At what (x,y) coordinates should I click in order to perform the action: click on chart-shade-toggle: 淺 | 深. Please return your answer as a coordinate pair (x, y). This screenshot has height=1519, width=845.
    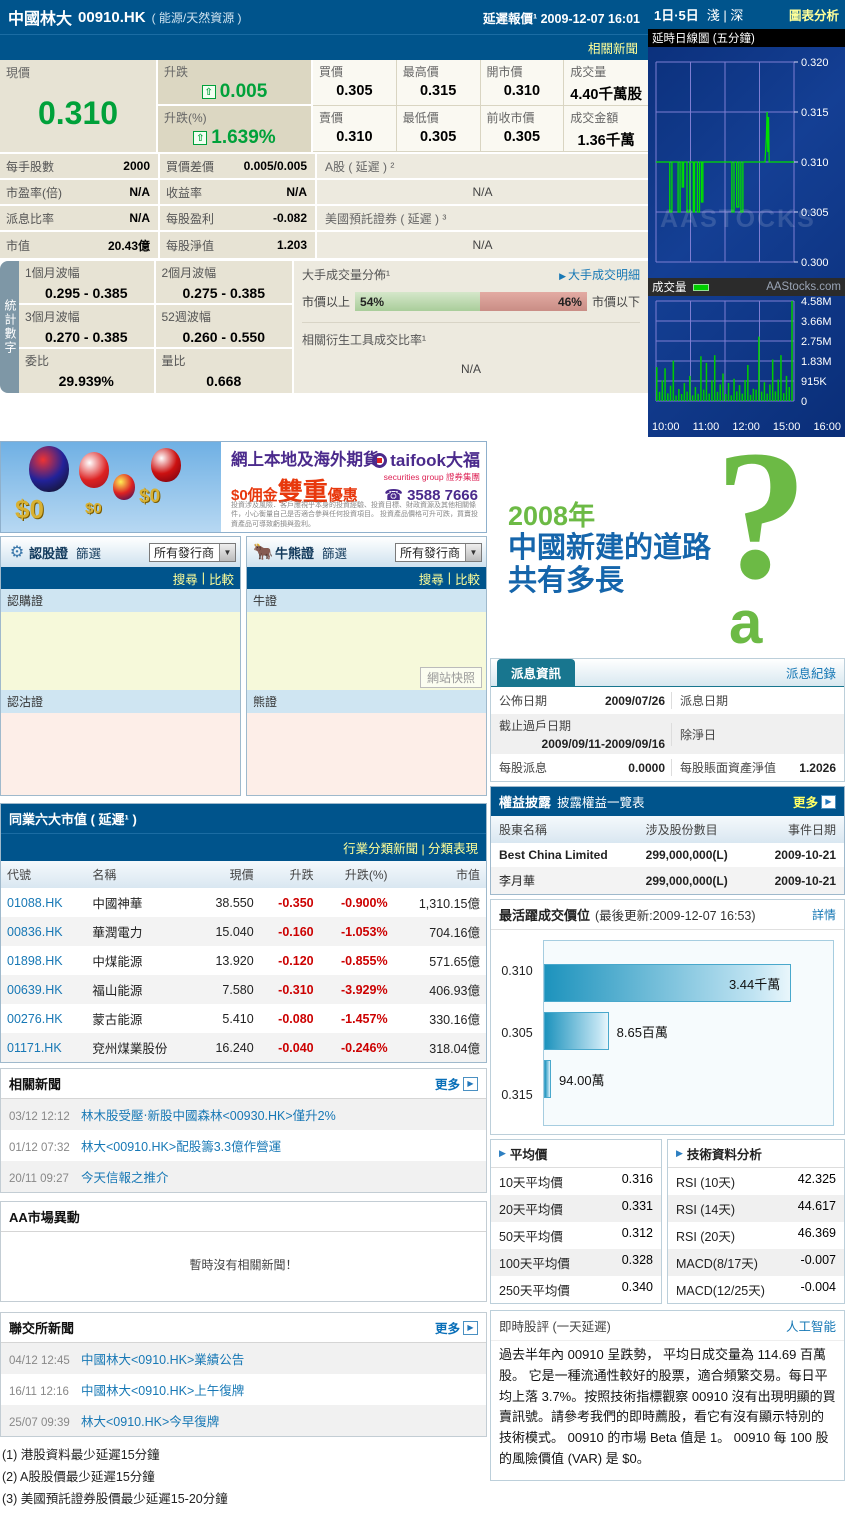
    Looking at the image, I should click on (725, 14).